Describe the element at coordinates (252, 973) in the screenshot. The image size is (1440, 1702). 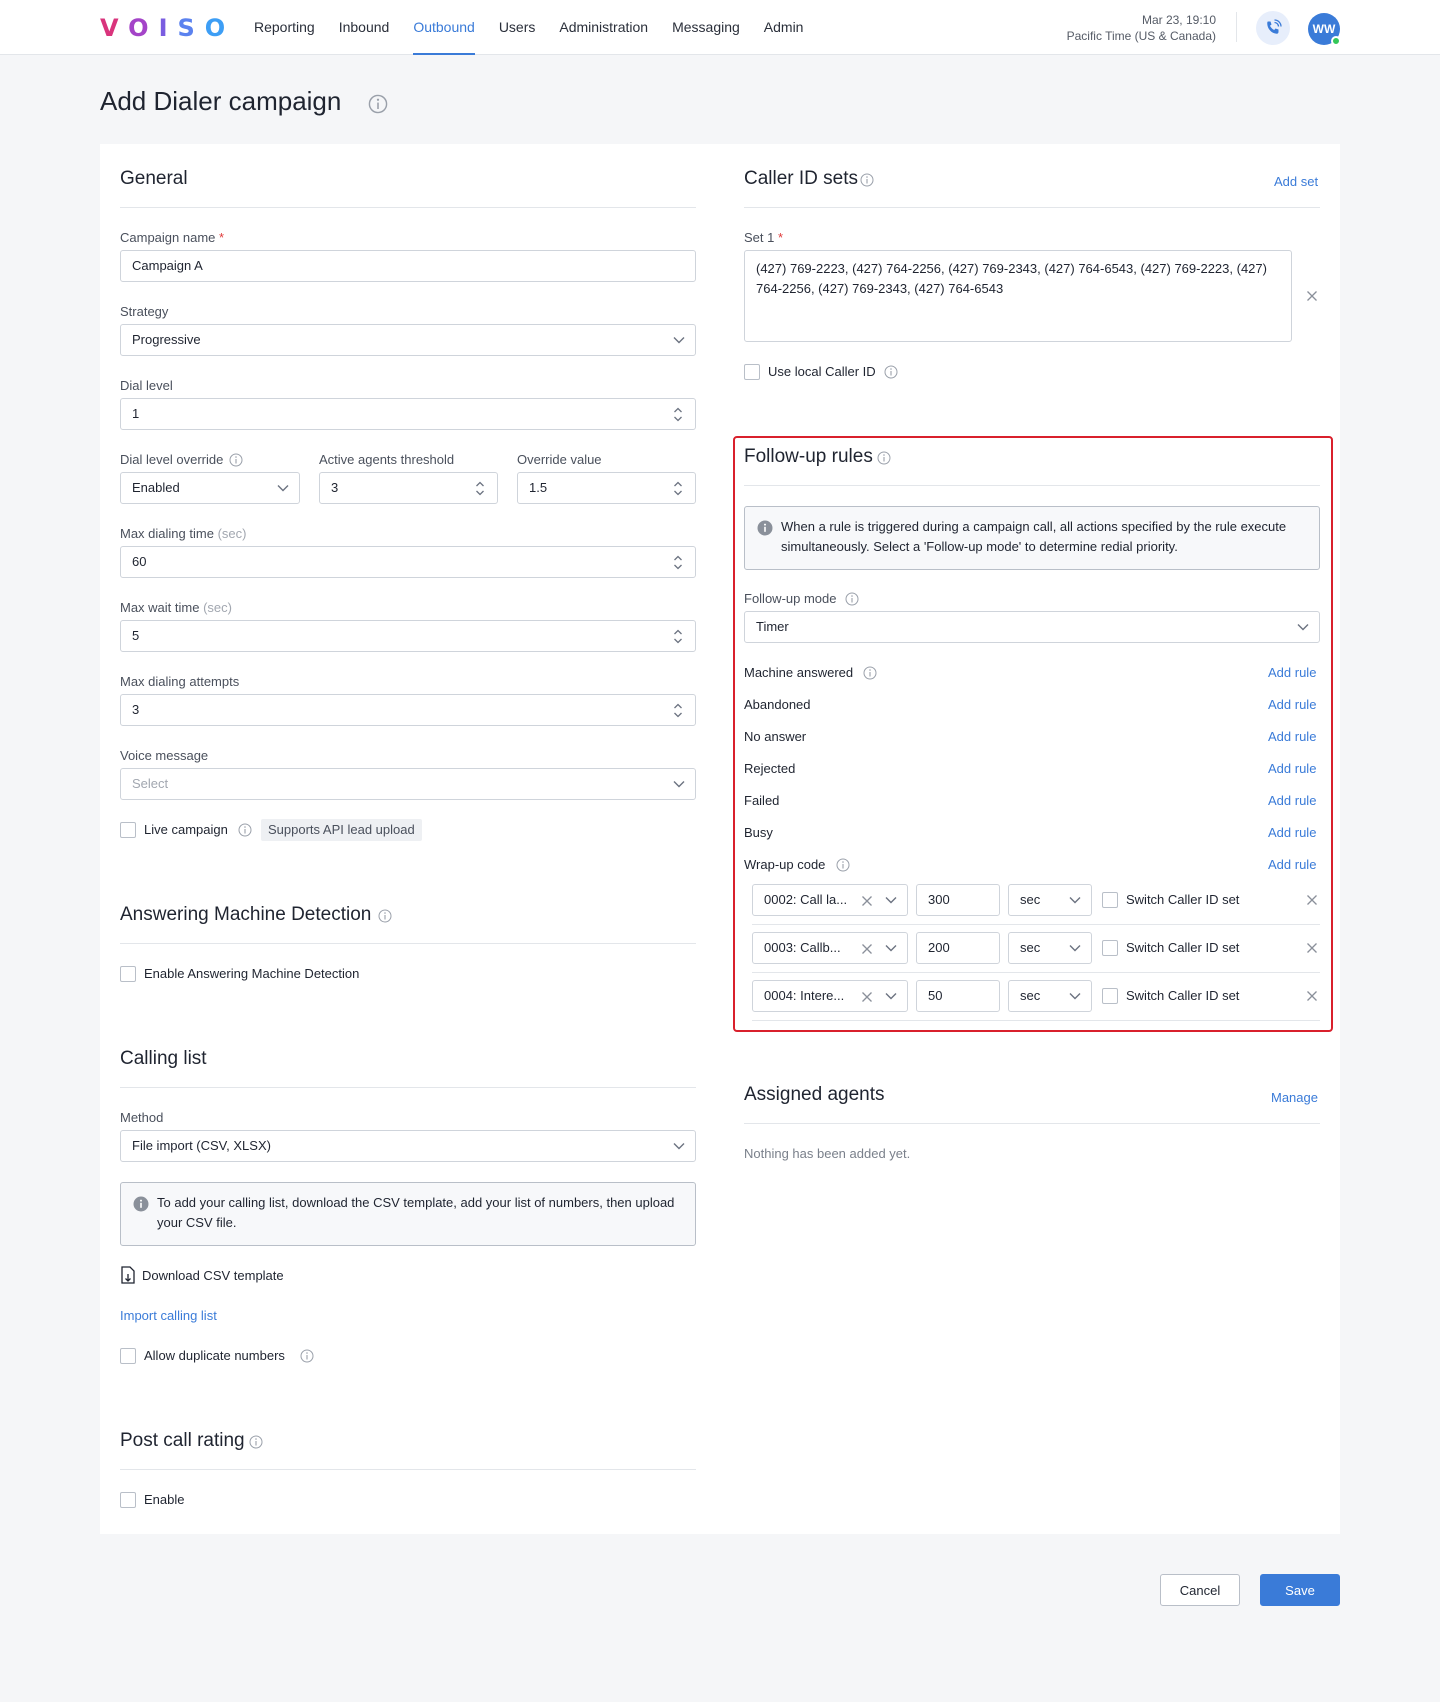
I see `enable-amd-label: Enable Answering Machine Detection` at that location.